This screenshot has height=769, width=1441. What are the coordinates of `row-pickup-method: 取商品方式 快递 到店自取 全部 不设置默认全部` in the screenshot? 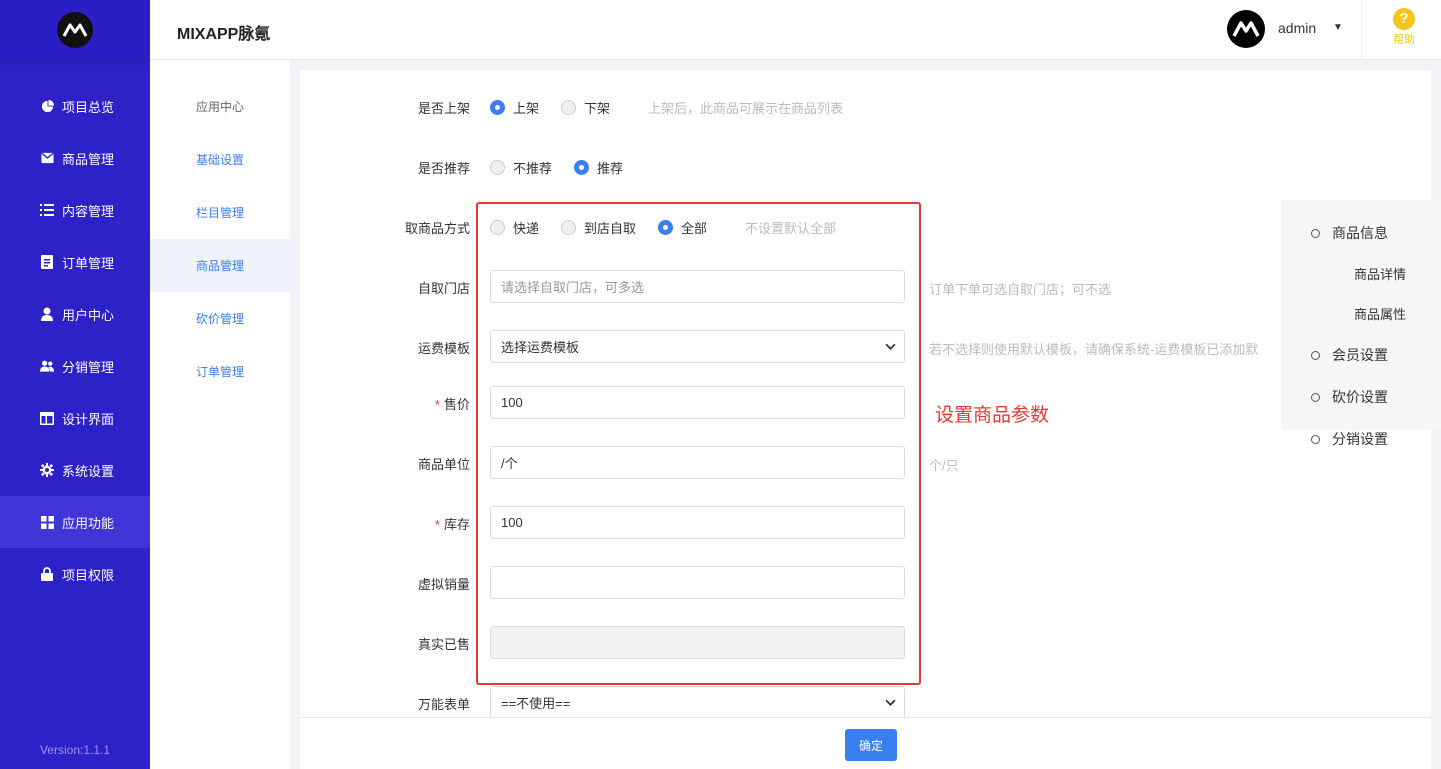 It's located at (865, 227).